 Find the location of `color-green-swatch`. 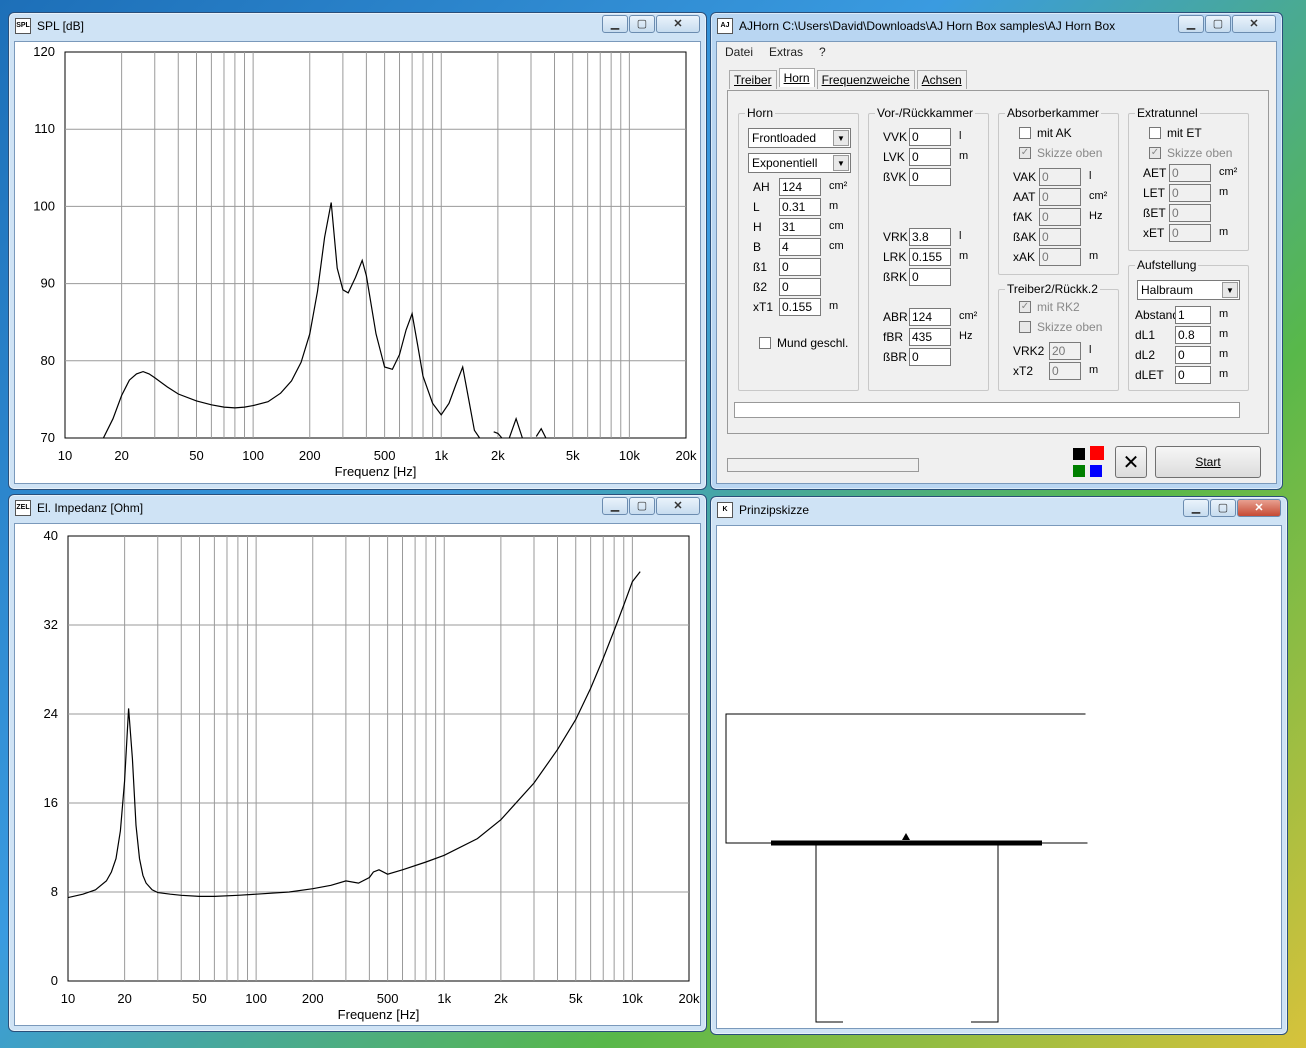

color-green-swatch is located at coordinates (1079, 471).